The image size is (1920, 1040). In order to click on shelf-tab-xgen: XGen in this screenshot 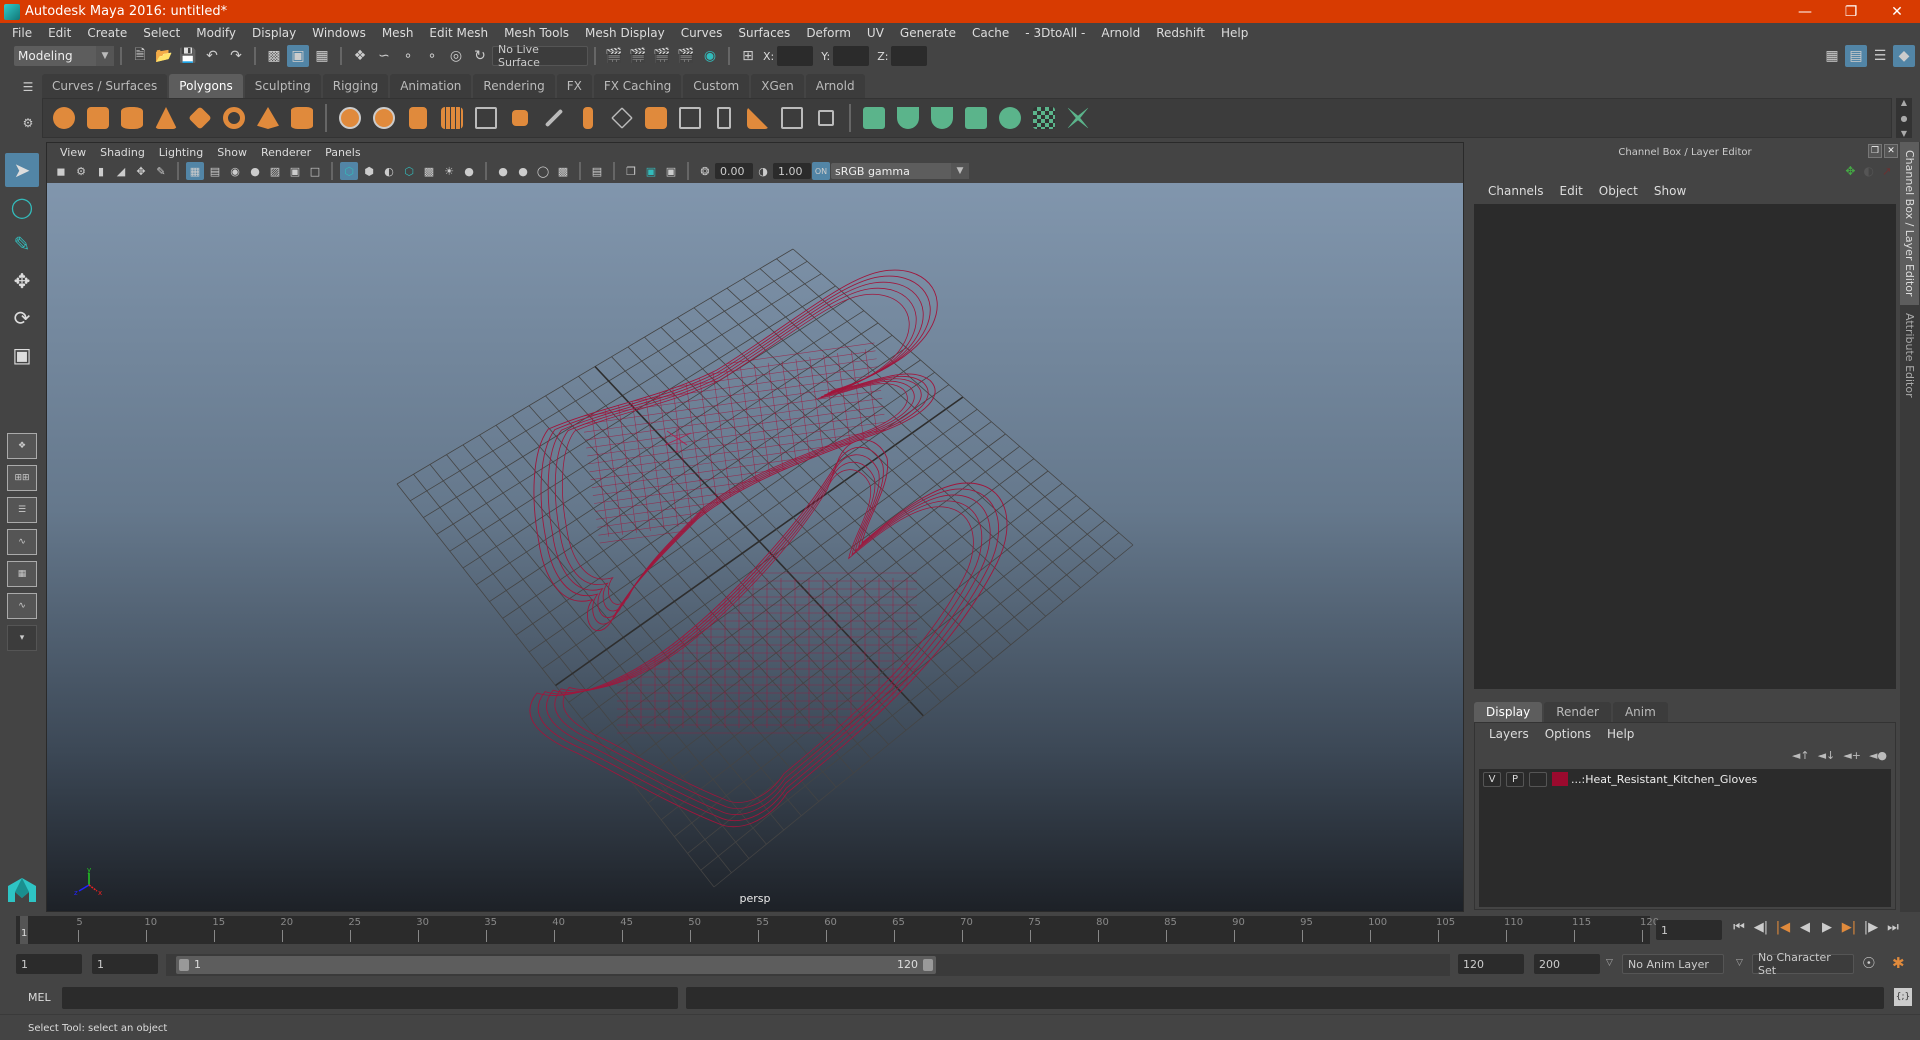, I will do `click(777, 86)`.